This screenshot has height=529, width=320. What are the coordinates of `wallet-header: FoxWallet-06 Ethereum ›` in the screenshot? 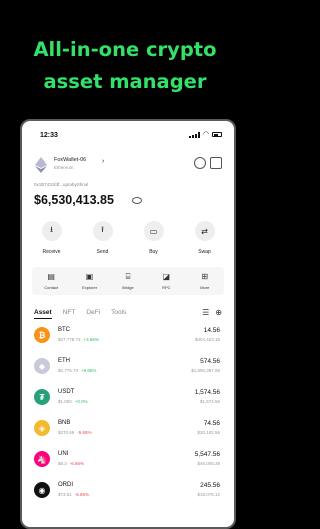 It's located at (128, 166).